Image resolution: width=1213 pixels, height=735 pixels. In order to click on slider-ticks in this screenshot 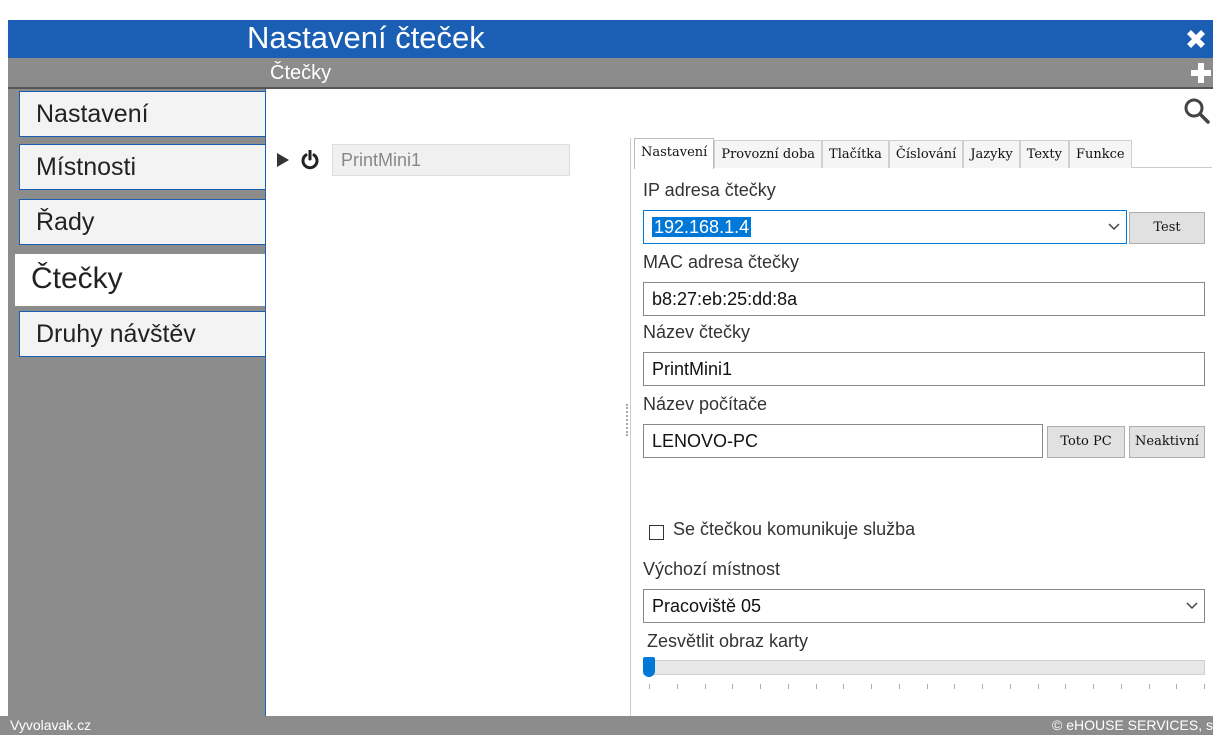, I will do `click(927, 687)`.